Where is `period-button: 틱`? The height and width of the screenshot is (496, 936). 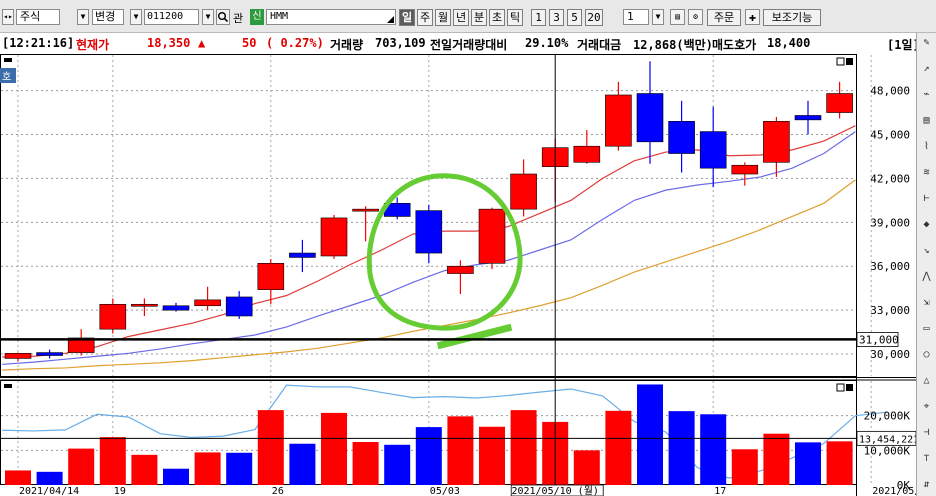
period-button: 틱 is located at coordinates (515, 17).